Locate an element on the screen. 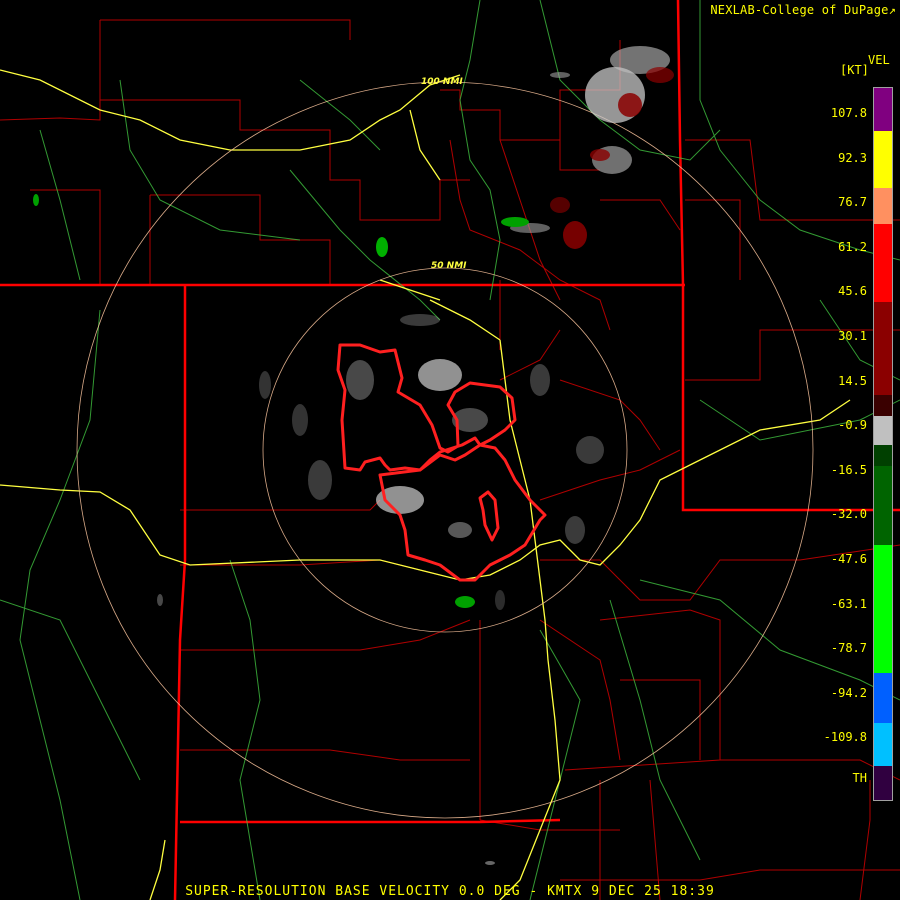  legend-tick-label: -32.0 is located at coordinates (848, 514).